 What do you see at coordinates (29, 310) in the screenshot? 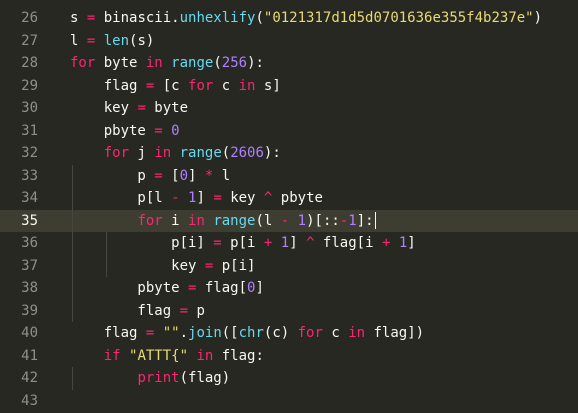
I see `line-number: 39` at bounding box center [29, 310].